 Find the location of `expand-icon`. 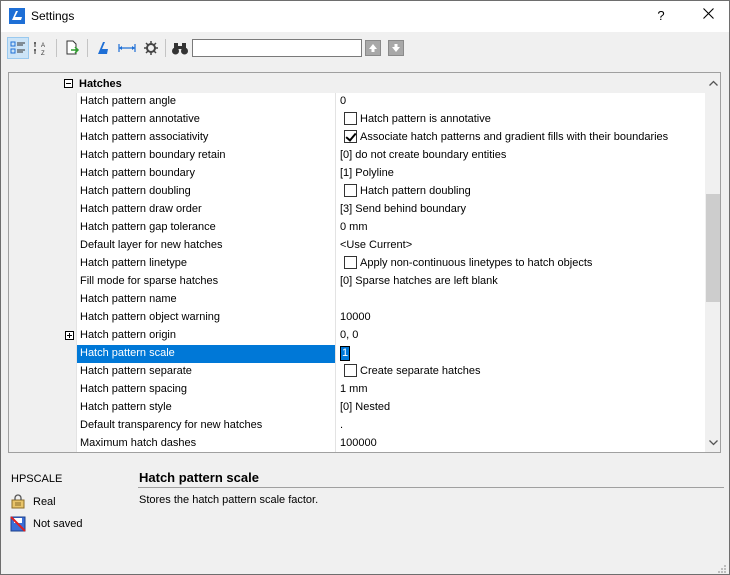

expand-icon is located at coordinates (69, 335).